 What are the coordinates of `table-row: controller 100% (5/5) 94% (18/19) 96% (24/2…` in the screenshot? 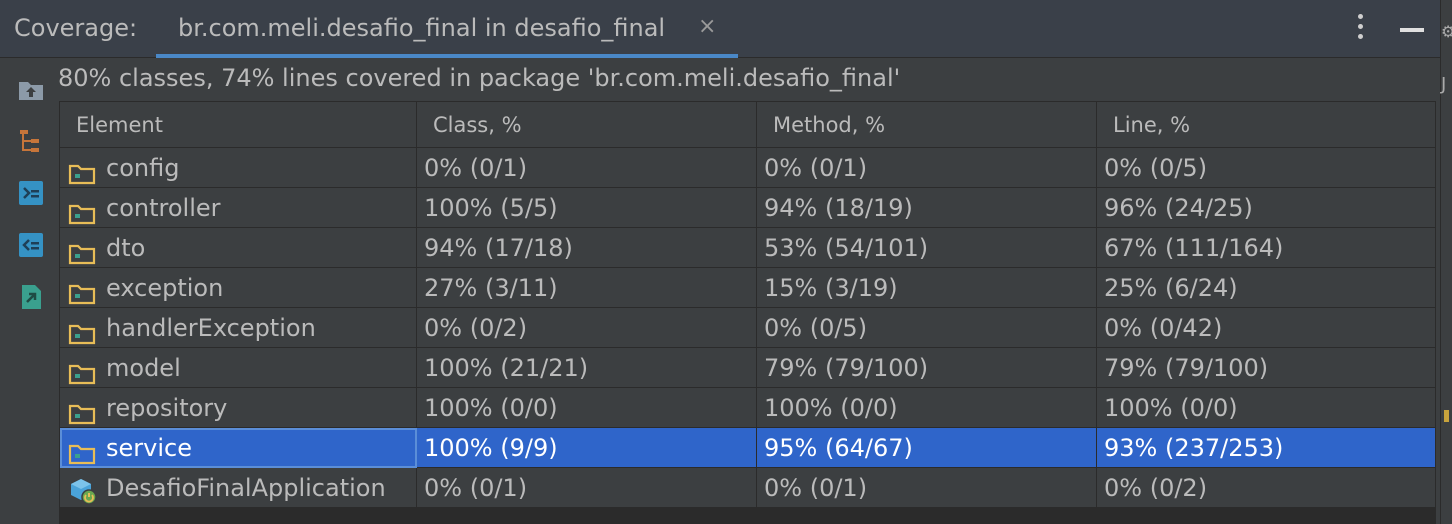 It's located at (747, 208).